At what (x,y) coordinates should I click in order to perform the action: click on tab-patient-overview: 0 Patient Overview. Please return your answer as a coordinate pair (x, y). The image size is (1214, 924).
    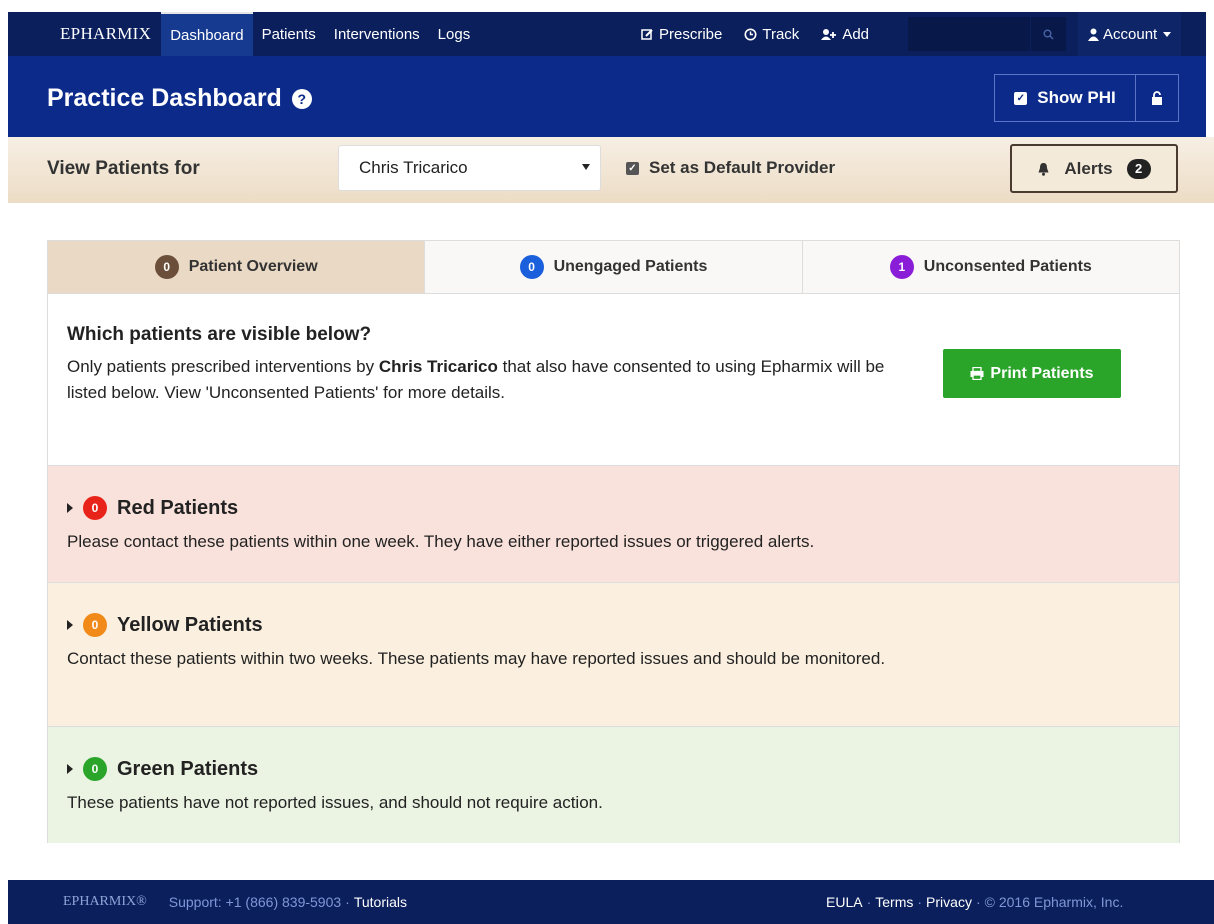
    Looking at the image, I should click on (237, 267).